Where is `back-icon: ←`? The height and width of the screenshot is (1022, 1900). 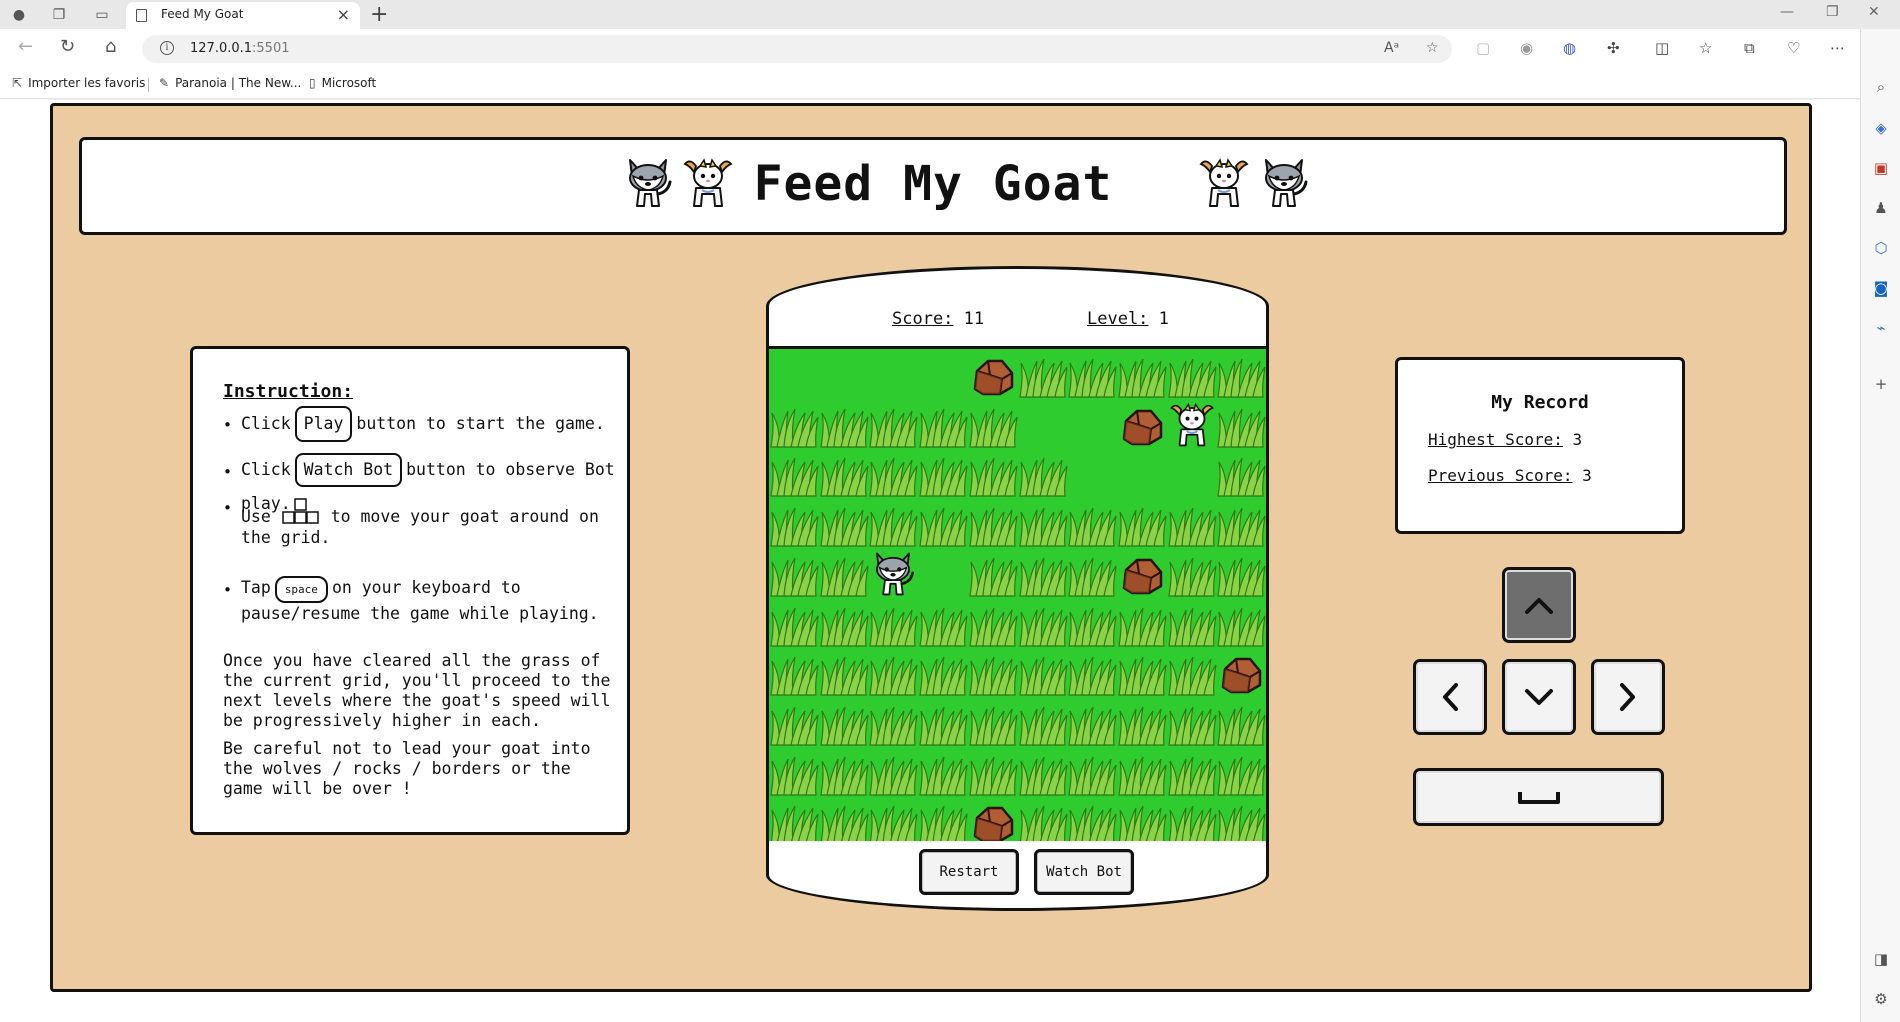 back-icon: ← is located at coordinates (25, 47).